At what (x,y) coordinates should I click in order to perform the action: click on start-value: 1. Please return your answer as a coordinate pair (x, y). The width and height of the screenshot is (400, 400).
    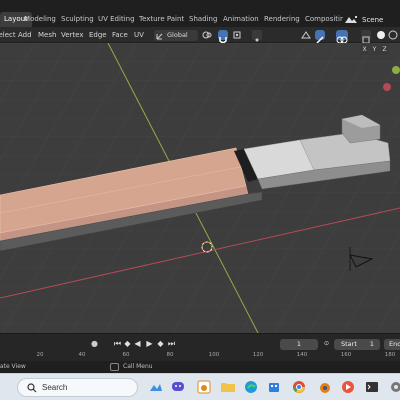
    Looking at the image, I should click on (371, 344).